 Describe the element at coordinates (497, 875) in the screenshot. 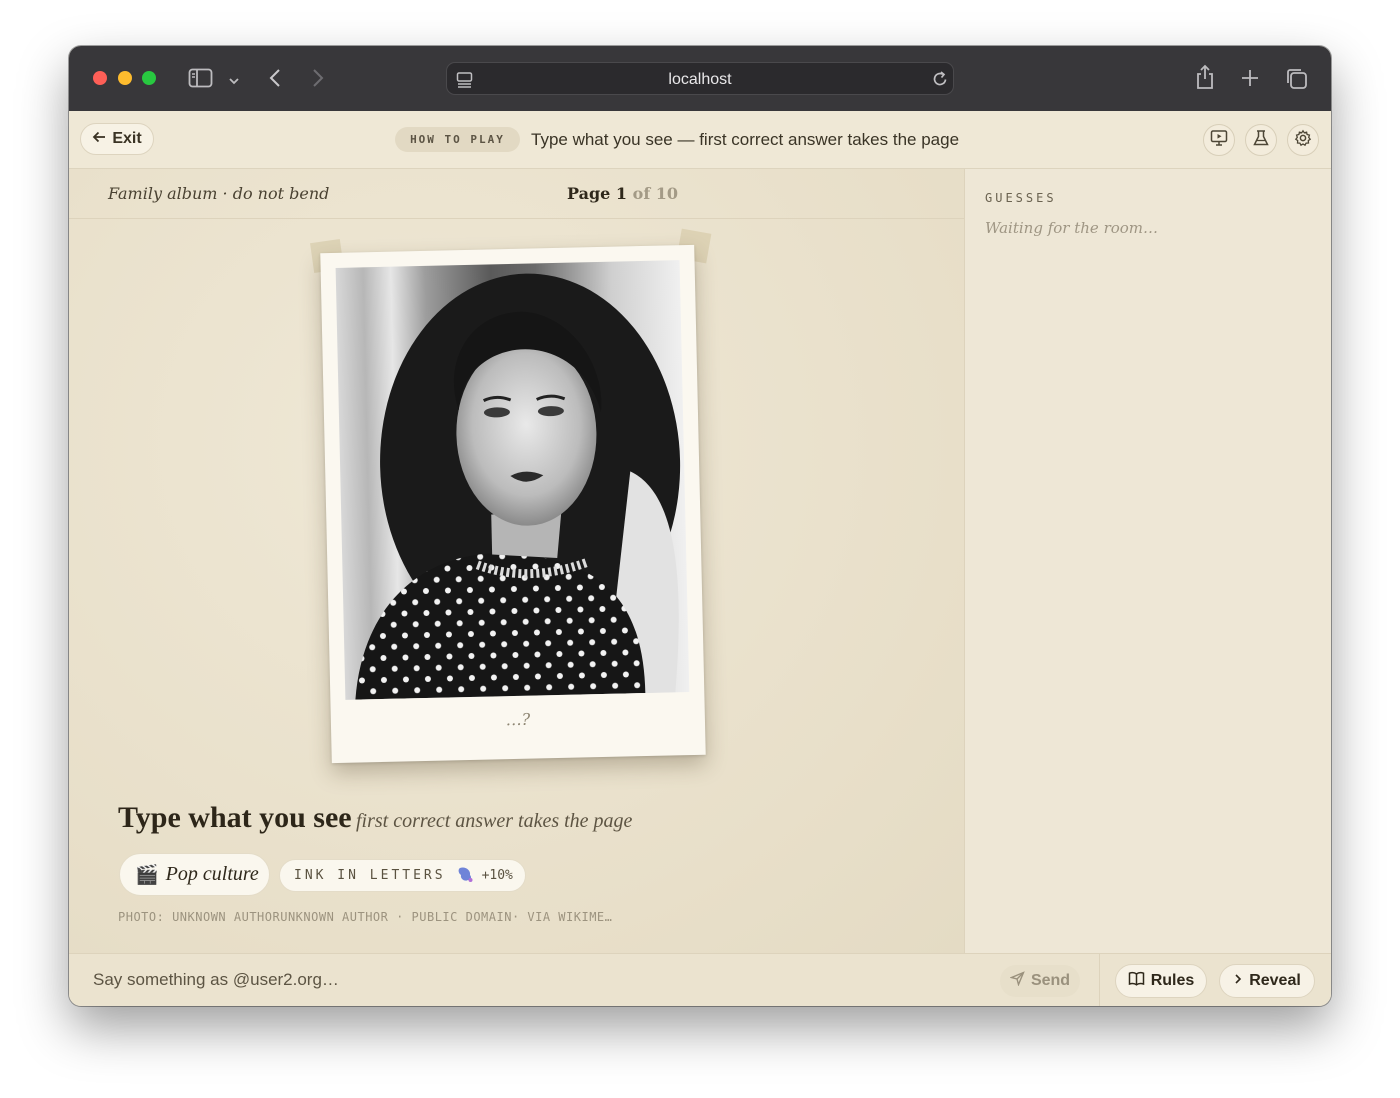

I see `bonus-value: +10%` at that location.